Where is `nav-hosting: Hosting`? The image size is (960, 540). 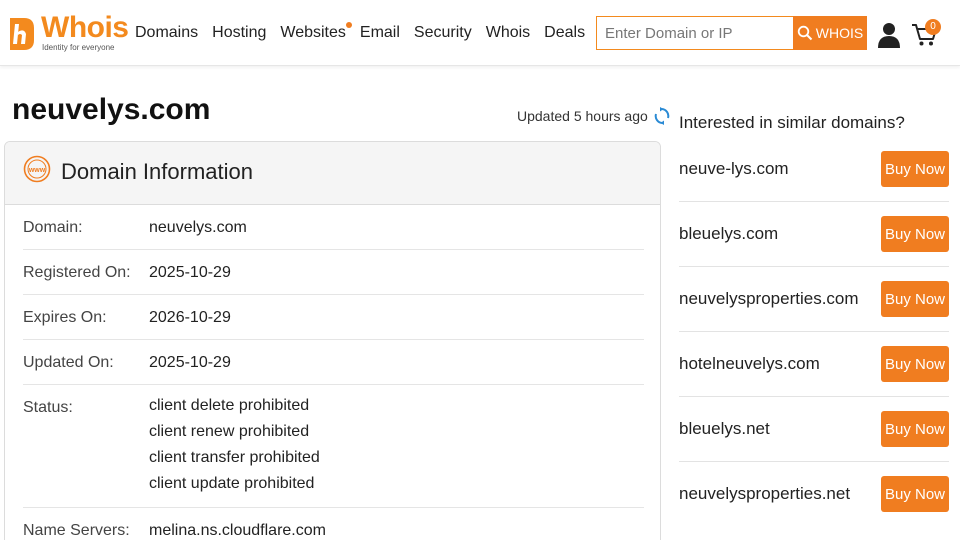
nav-hosting: Hosting is located at coordinates (239, 33).